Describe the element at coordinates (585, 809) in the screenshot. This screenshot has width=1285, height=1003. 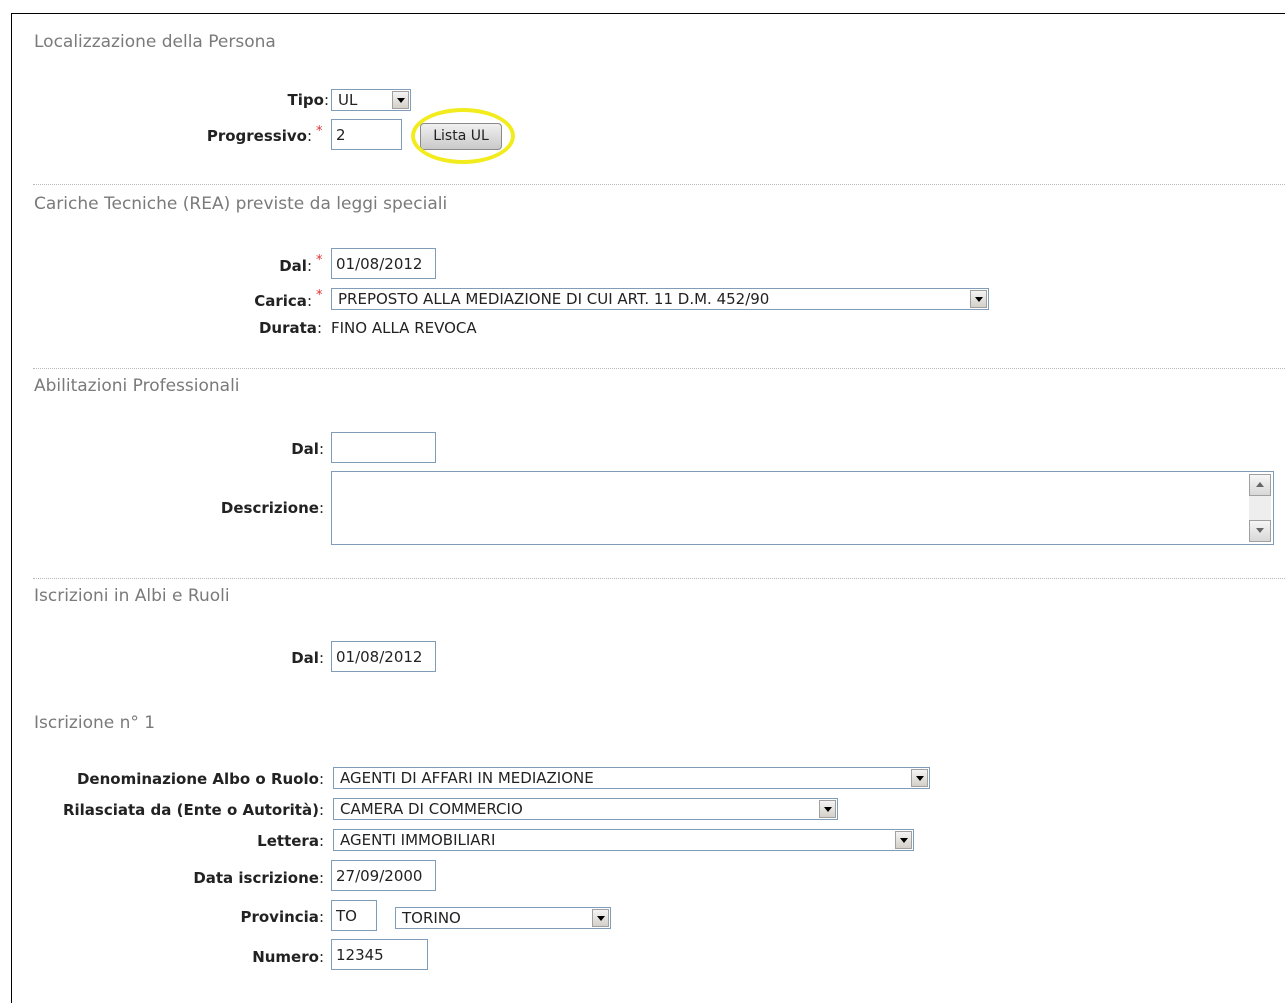
I see `rilasciata-select: CAMERA DI COMMERCIO` at that location.